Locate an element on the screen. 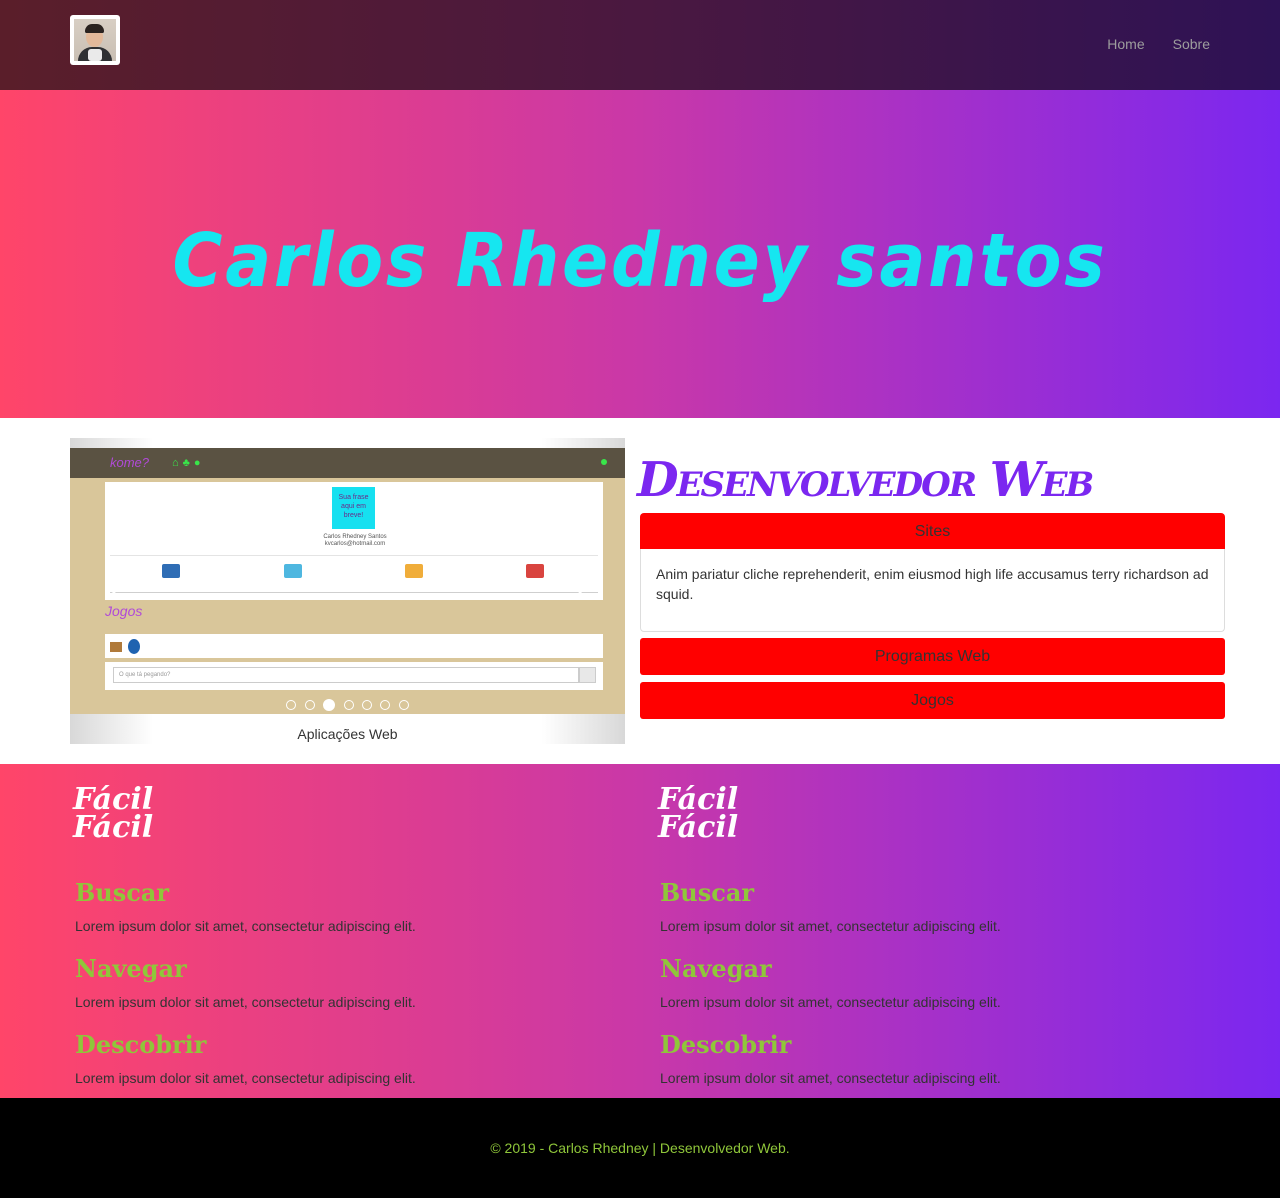 The height and width of the screenshot is (1198, 1280). slide-email-line: kvcarlos@hotmail.com is located at coordinates (355, 544).